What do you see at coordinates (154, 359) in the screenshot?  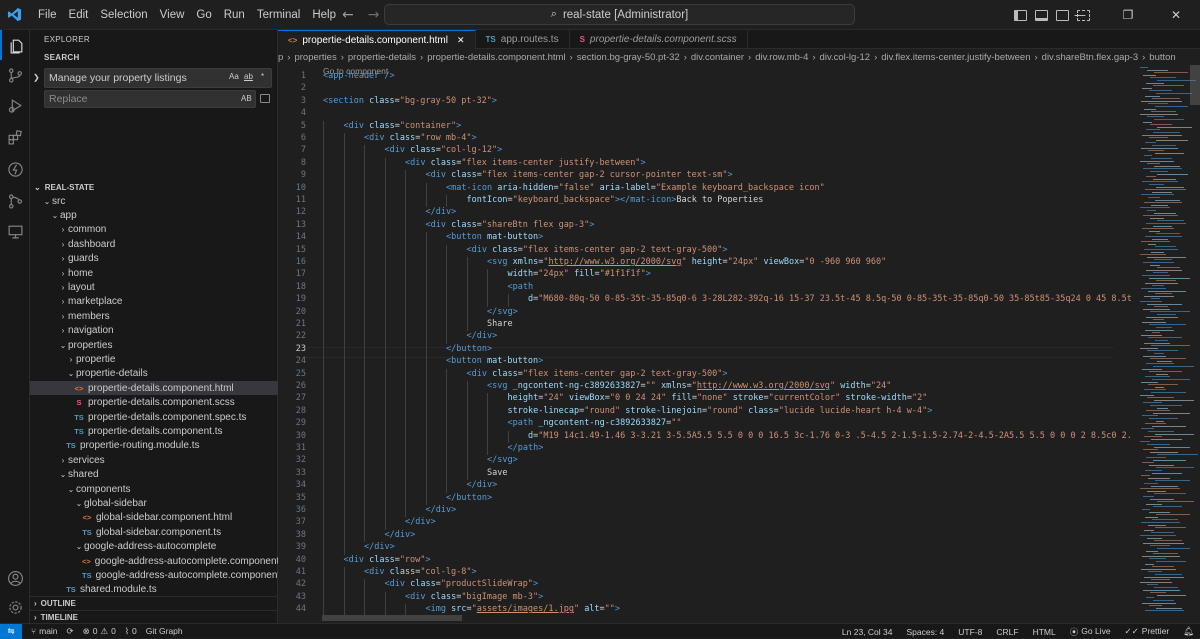 I see `tree-folder: › propertie` at bounding box center [154, 359].